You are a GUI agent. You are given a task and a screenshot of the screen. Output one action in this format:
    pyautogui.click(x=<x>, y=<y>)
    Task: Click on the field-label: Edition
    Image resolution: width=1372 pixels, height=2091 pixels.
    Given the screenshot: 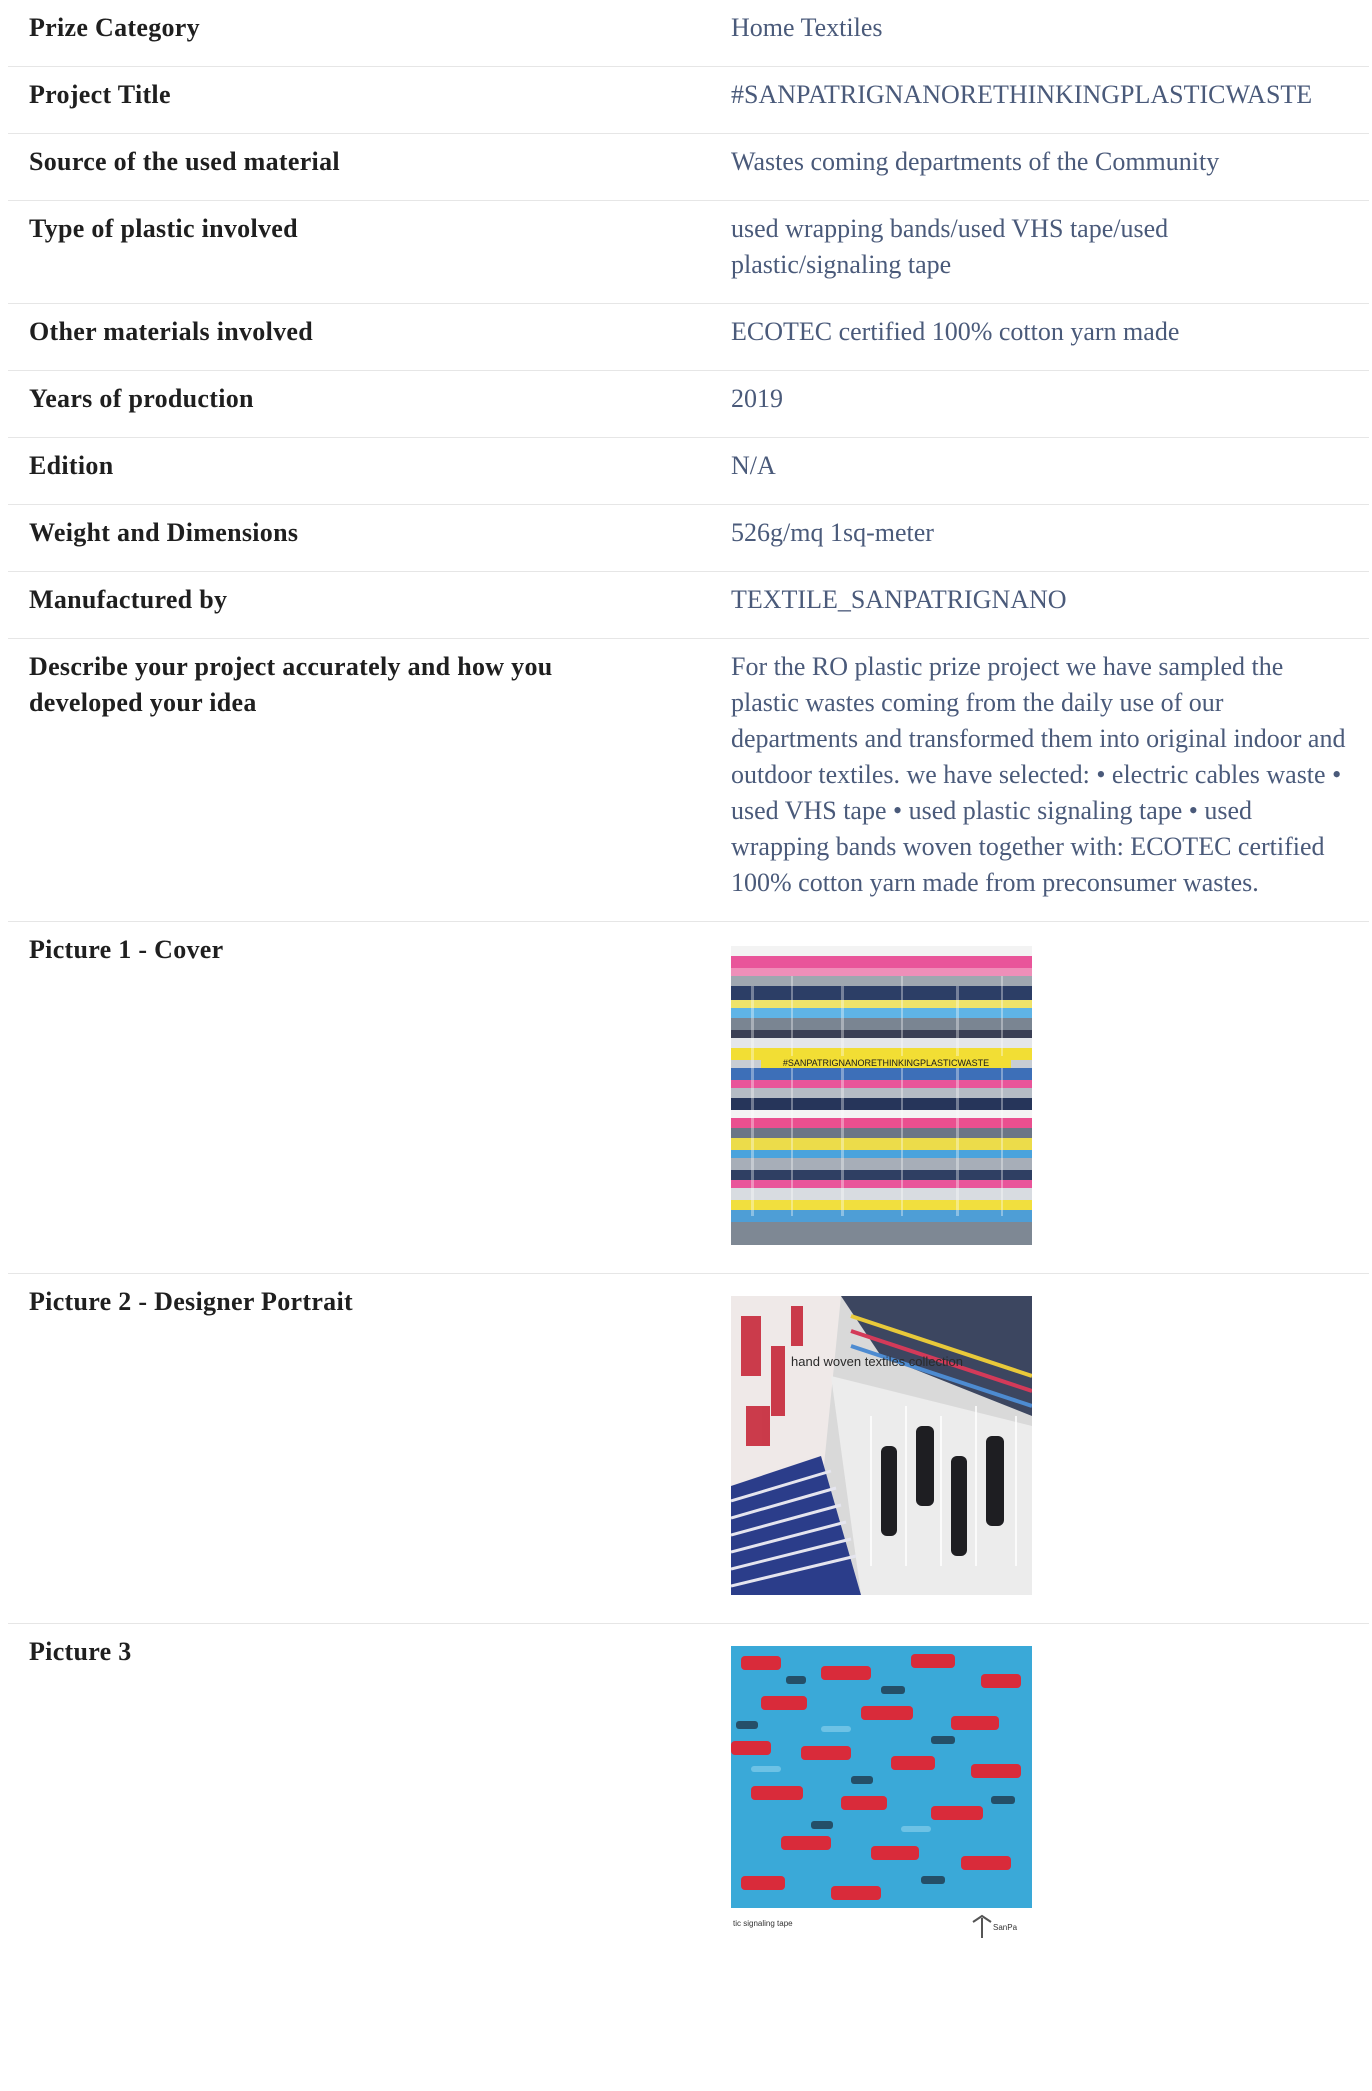 What is the action you would take?
    pyautogui.click(x=71, y=465)
    